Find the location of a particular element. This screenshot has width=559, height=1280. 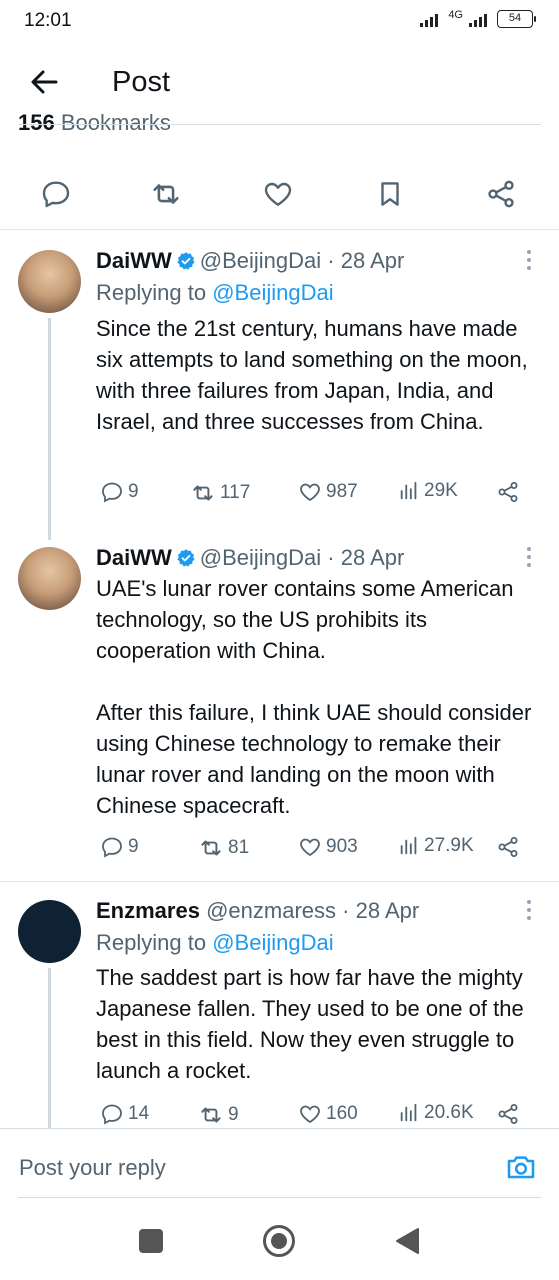

system-nav-bar is located at coordinates (279, 1240).